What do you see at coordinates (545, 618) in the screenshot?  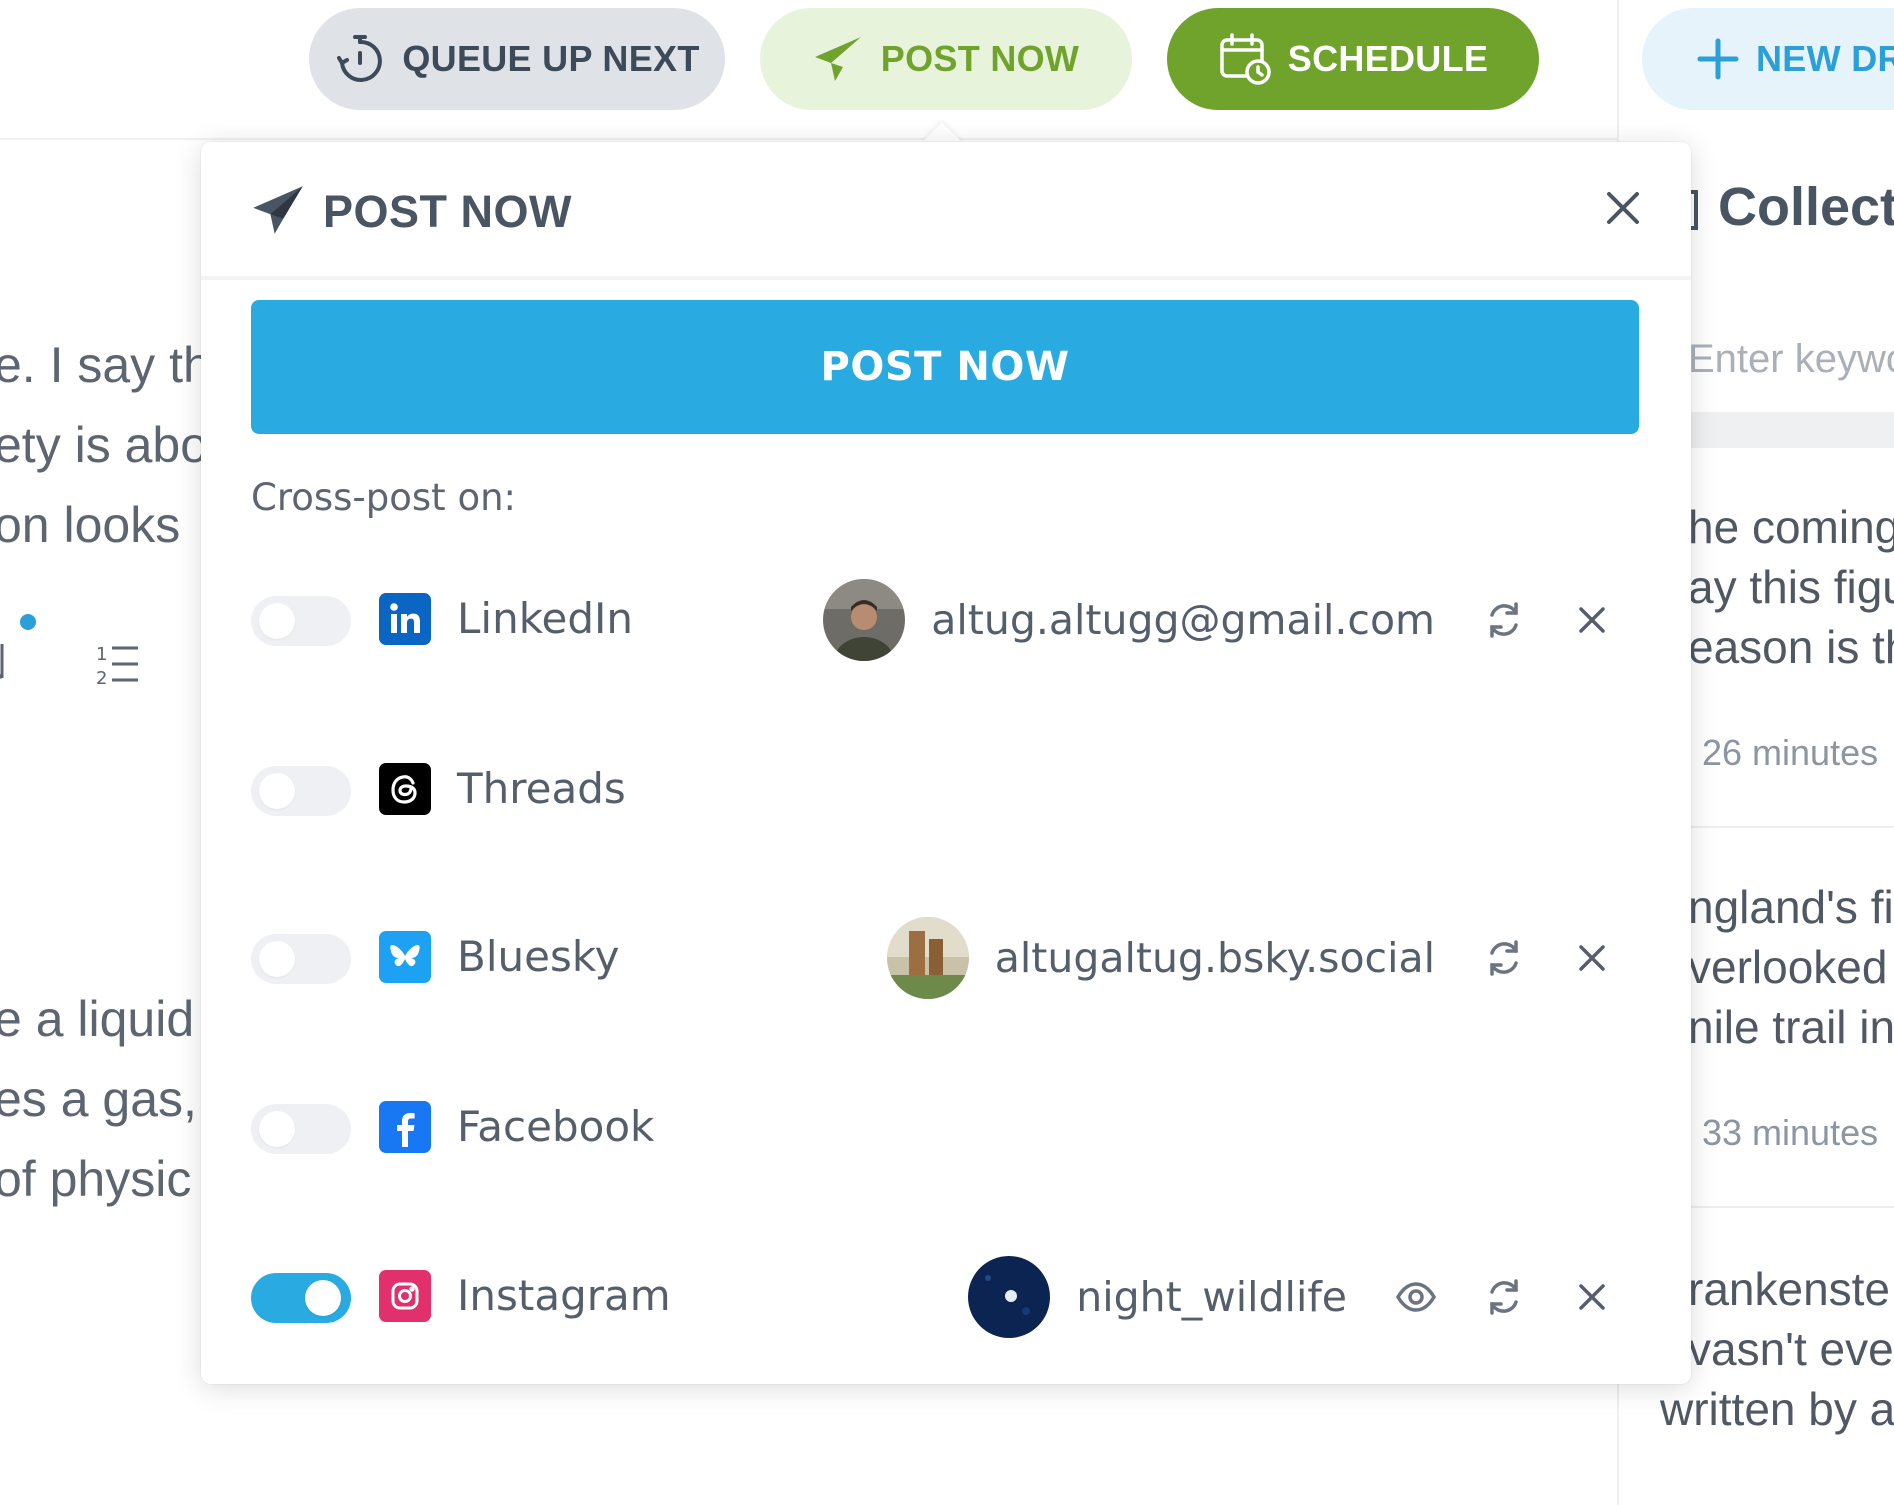 I see `linkedin-name: LinkedIn` at bounding box center [545, 618].